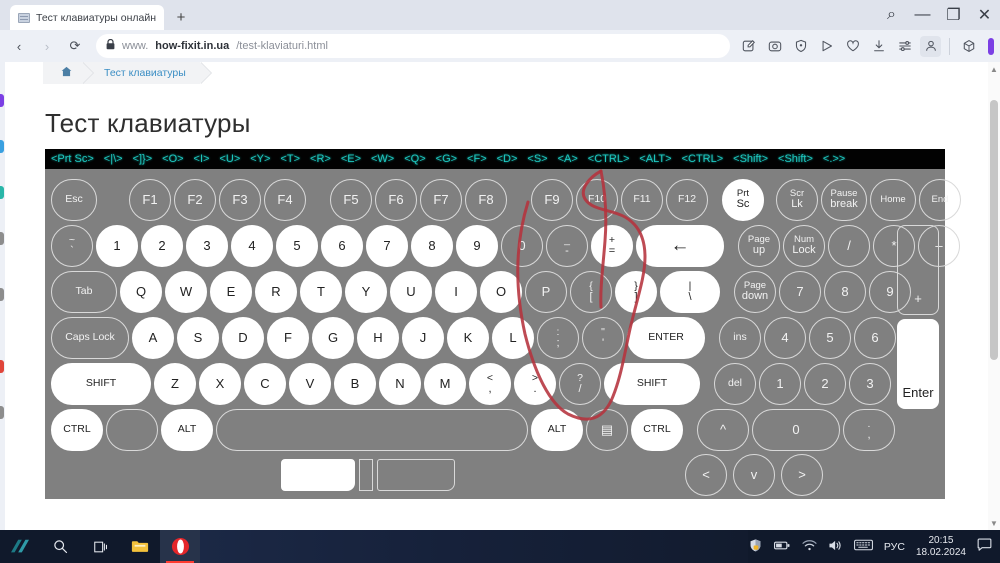 This screenshot has width=1000, height=563. I want to click on key-z: Z, so click(175, 384).